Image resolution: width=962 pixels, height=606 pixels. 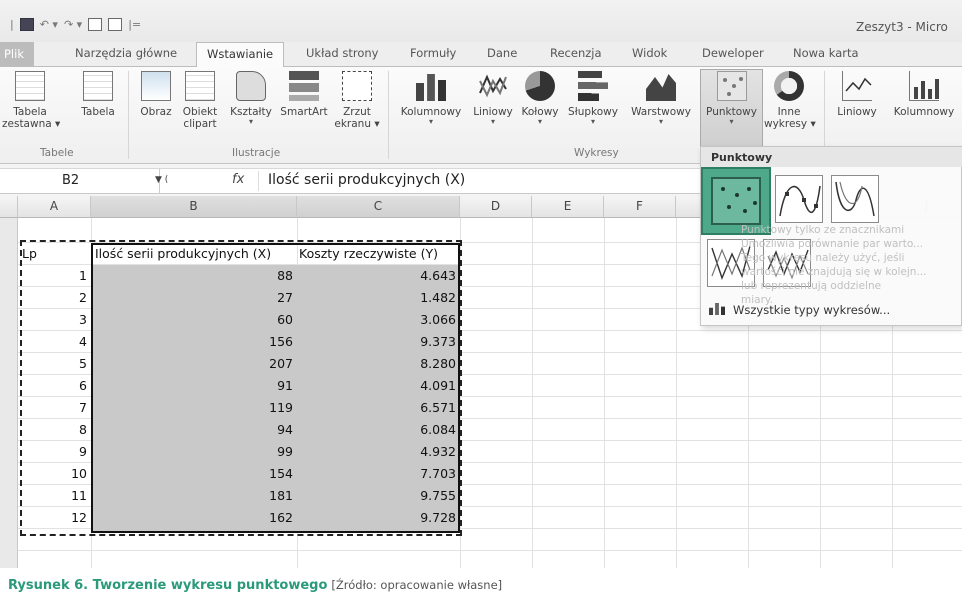 What do you see at coordinates (366, 180) in the screenshot?
I see `formula-input: Ilość serii produkcyjnych (X)` at bounding box center [366, 180].